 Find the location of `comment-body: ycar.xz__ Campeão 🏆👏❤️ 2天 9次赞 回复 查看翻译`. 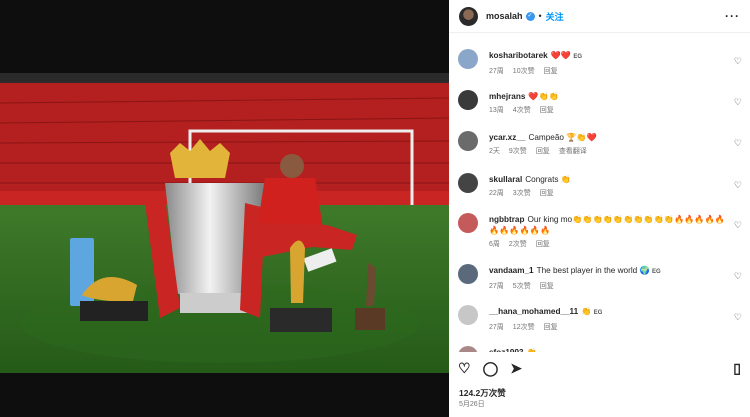

comment-body: ycar.xz__ Campeão 🏆👏❤️ 2天 9次赞 回复 查看翻译 is located at coordinates (607, 144).